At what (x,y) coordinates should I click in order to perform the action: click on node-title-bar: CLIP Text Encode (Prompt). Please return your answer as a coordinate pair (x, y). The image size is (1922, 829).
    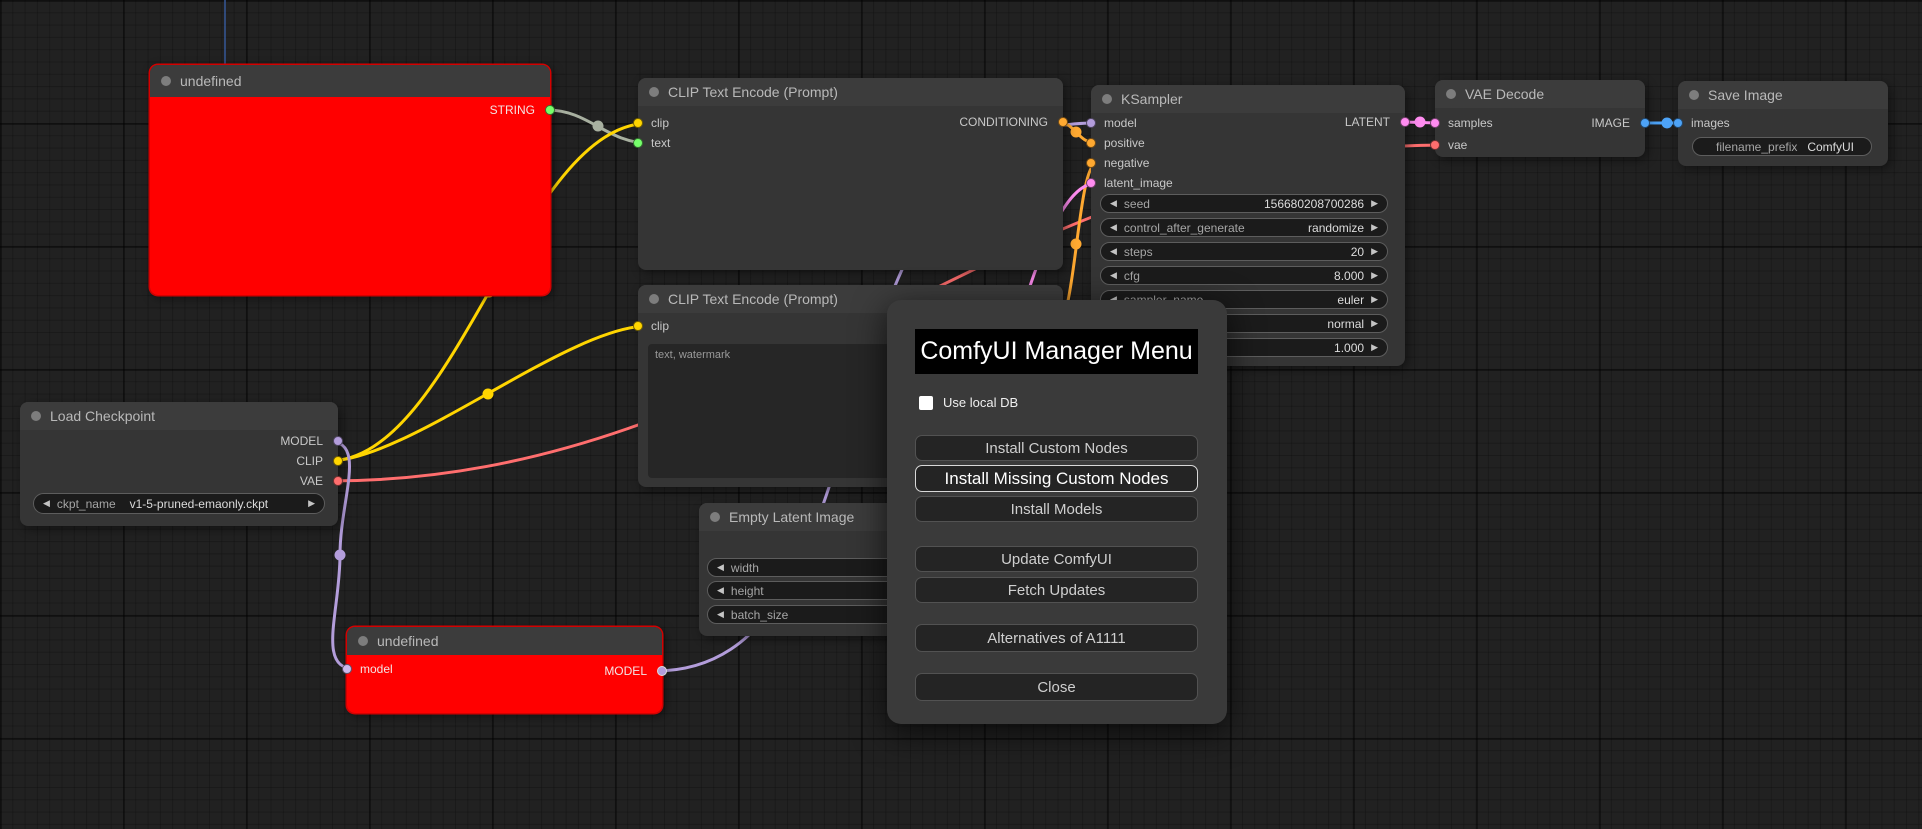
    Looking at the image, I should click on (850, 92).